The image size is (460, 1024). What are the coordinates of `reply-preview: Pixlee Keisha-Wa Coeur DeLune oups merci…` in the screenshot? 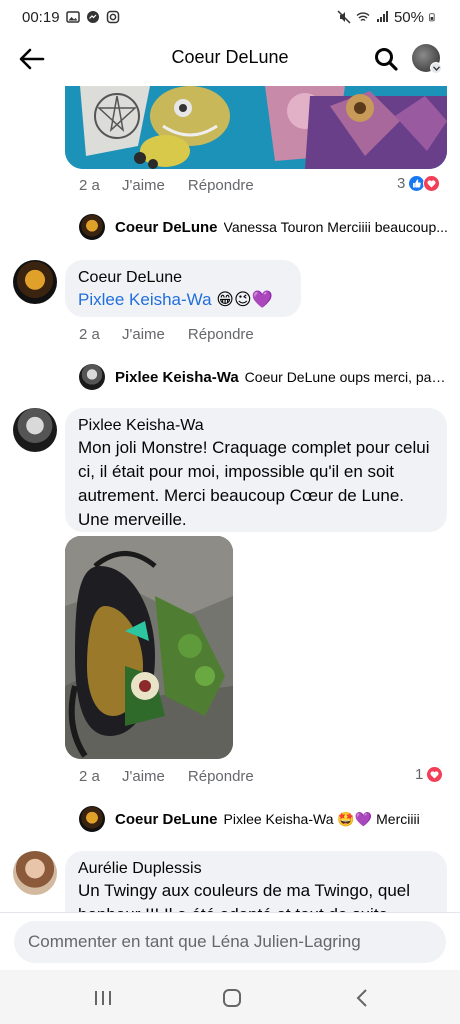 It's located at (264, 377).